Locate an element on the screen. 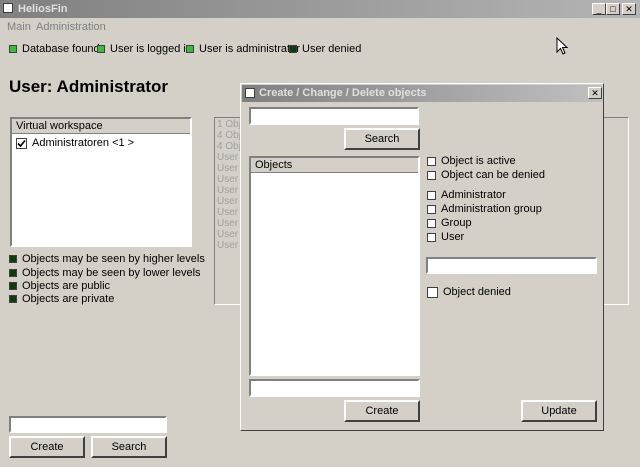 This screenshot has height=467, width=640. mouse-cursor-icon is located at coordinates (562, 46).